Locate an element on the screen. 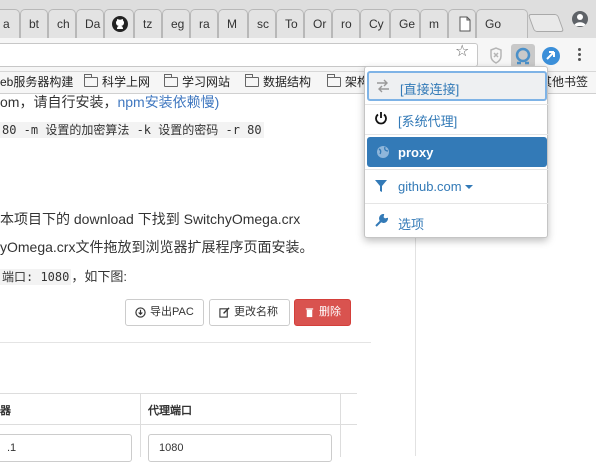  port-instruction: 端口: 1080 ，如下图: is located at coordinates (63, 275).